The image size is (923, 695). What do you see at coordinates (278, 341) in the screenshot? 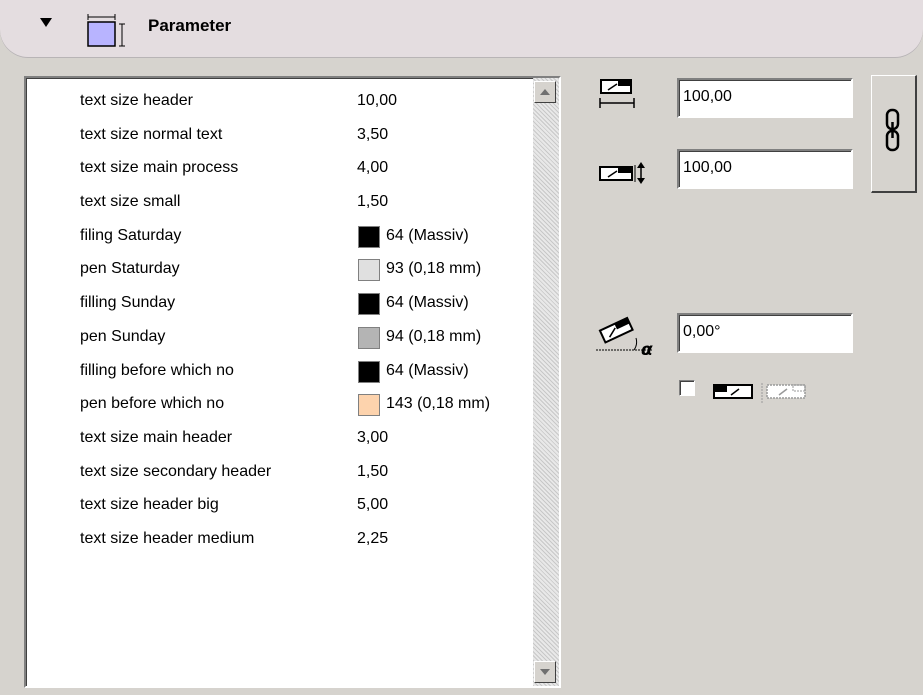
I see `list-item: pen Sunday 94 (0,18 mm)` at bounding box center [278, 341].